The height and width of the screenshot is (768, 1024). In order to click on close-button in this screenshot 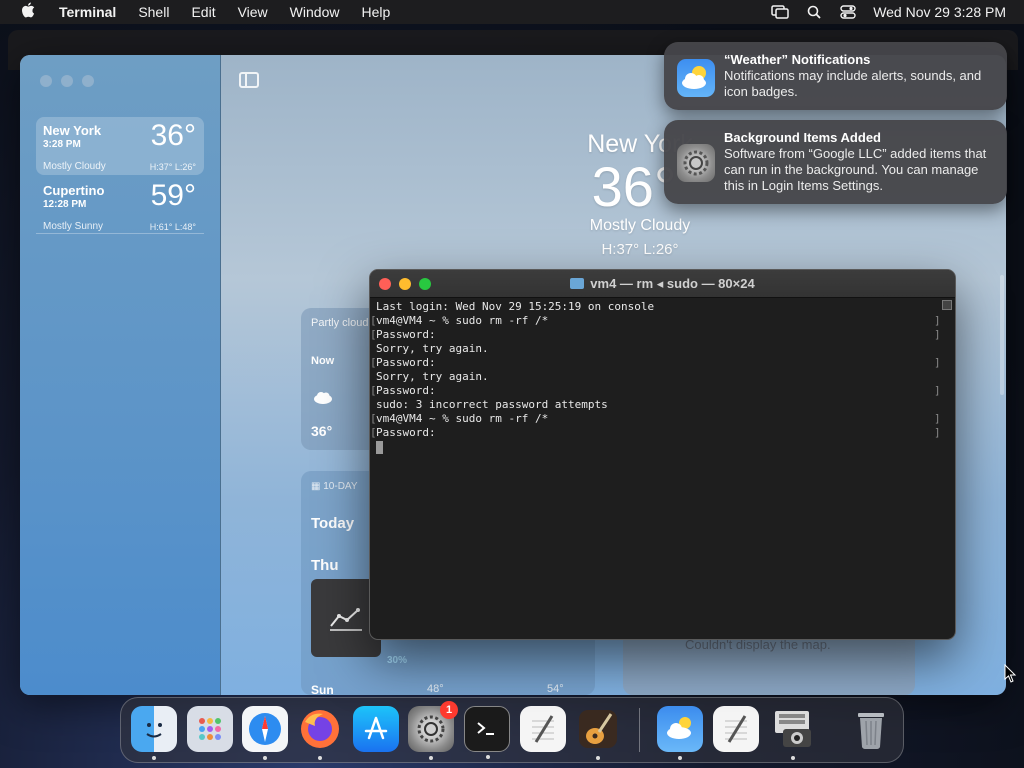, I will do `click(385, 284)`.